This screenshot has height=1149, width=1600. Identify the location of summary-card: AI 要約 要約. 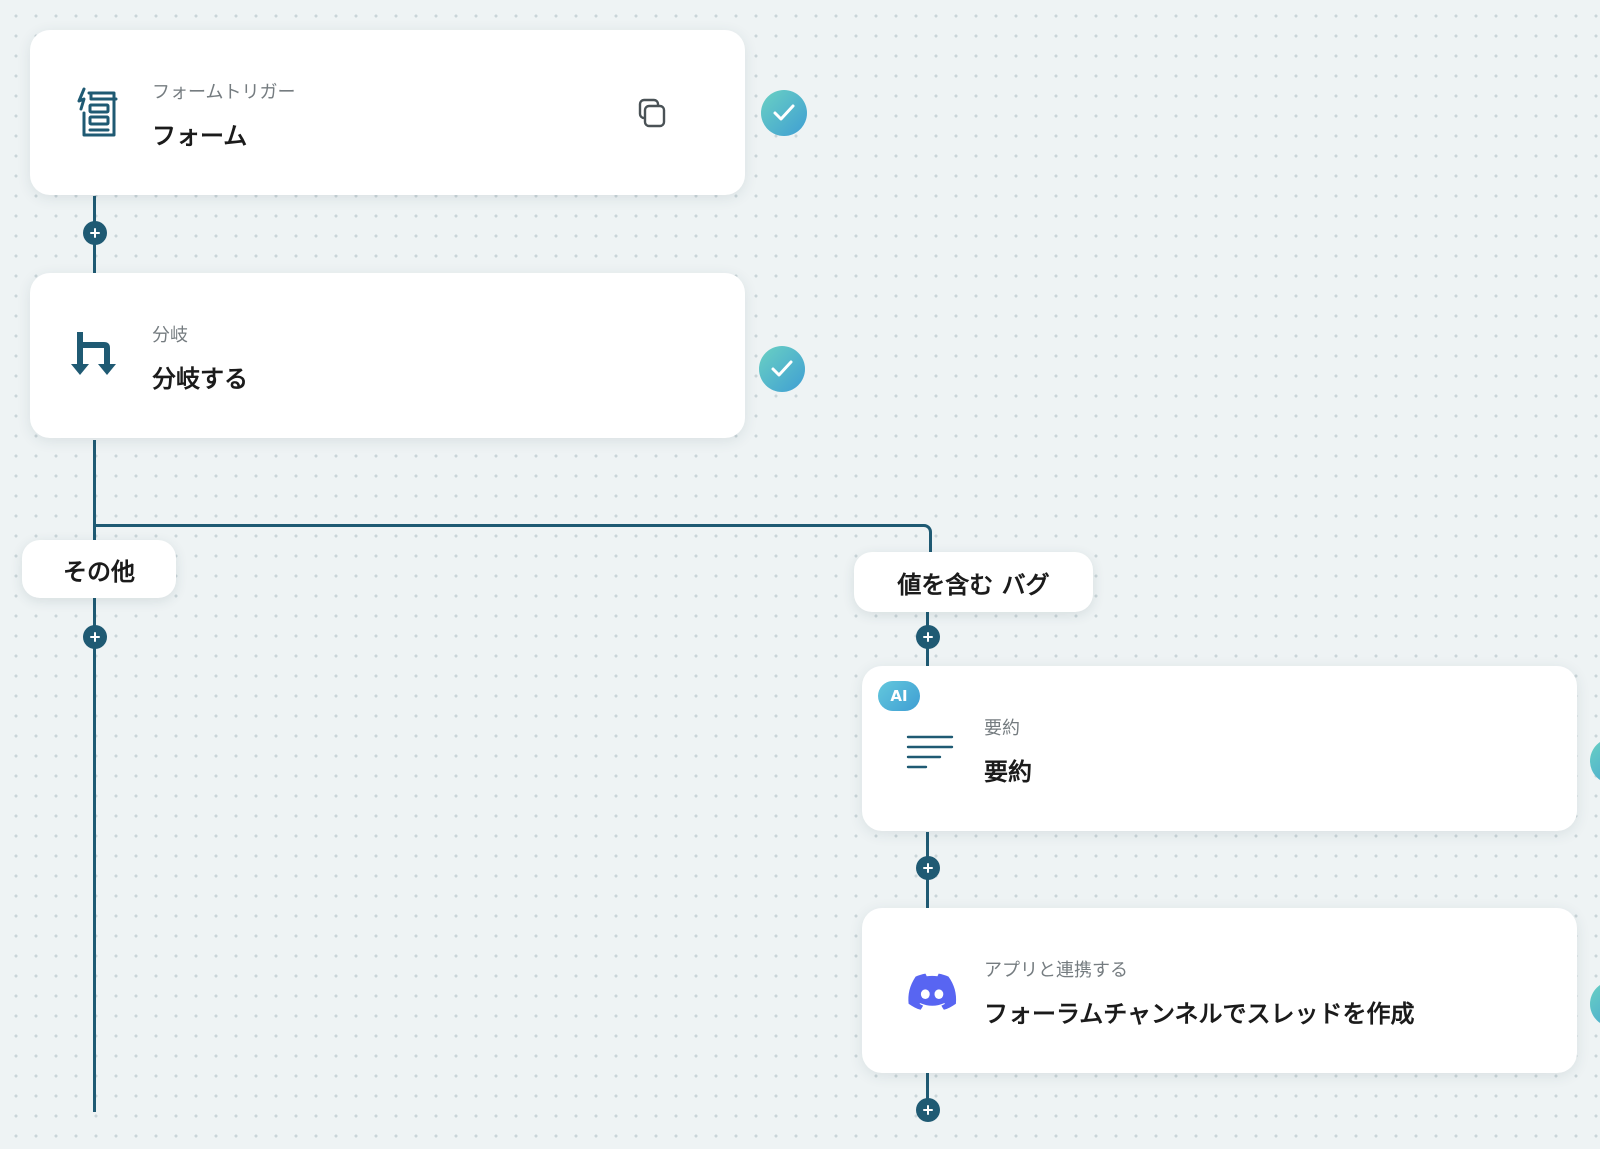
(1219, 748).